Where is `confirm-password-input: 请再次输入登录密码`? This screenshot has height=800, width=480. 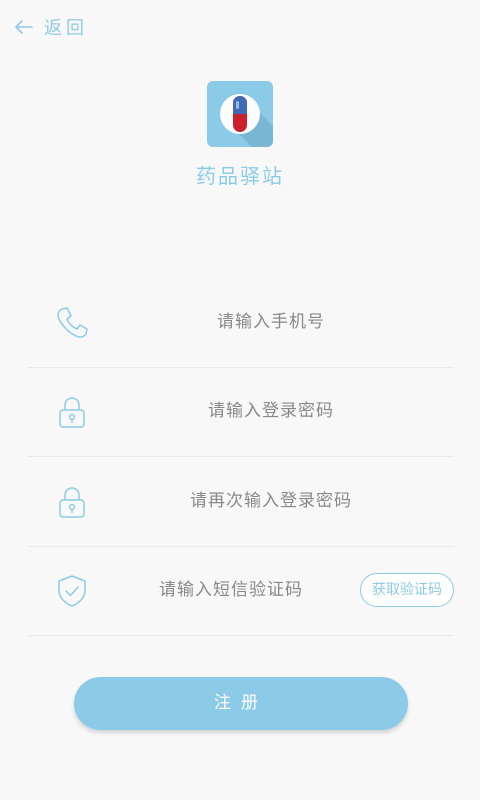
confirm-password-input: 请再次输入登录密码 is located at coordinates (271, 501).